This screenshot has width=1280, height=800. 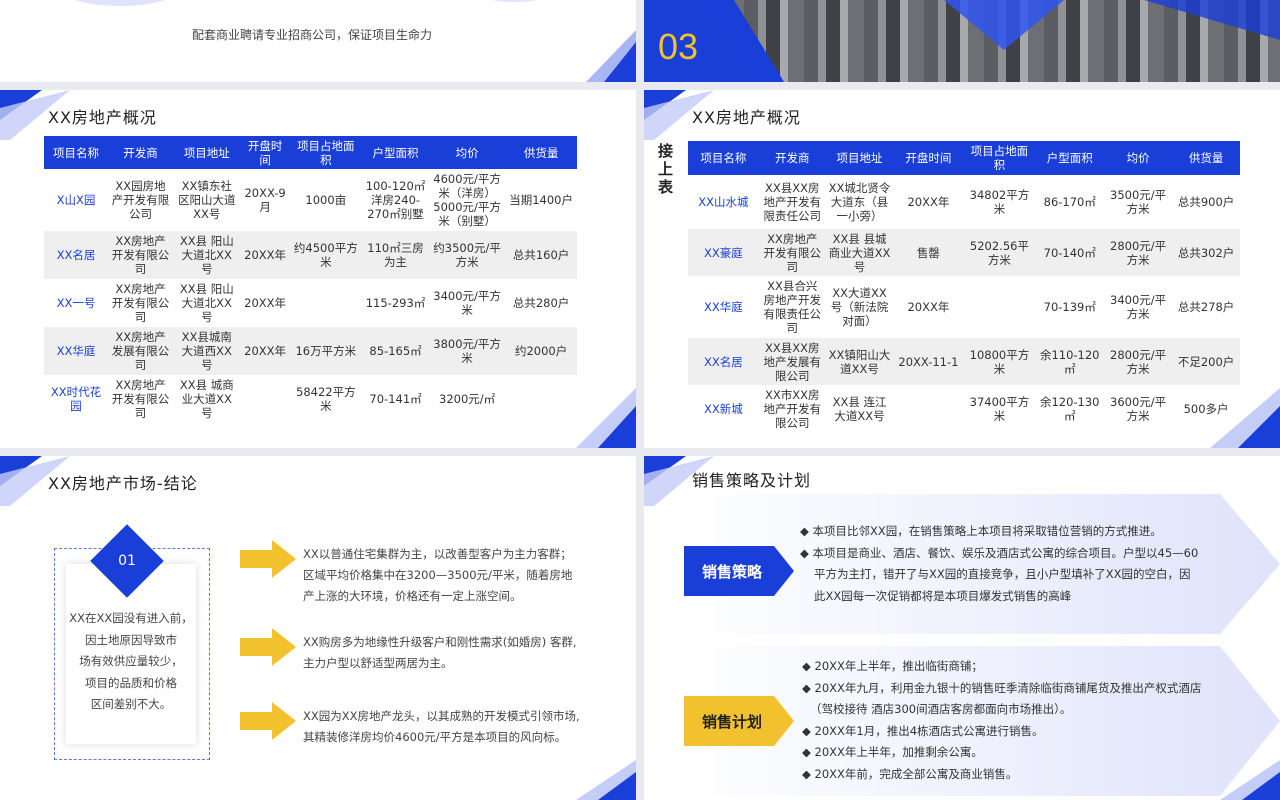 What do you see at coordinates (746, 117) in the screenshot?
I see `slide-title: XX房地产概况` at bounding box center [746, 117].